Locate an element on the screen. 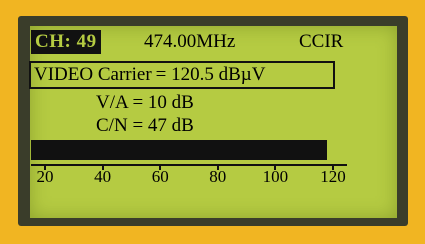 This screenshot has height=244, width=425. scale-labels: 20 40 60 80 100 120 is located at coordinates (189, 177).